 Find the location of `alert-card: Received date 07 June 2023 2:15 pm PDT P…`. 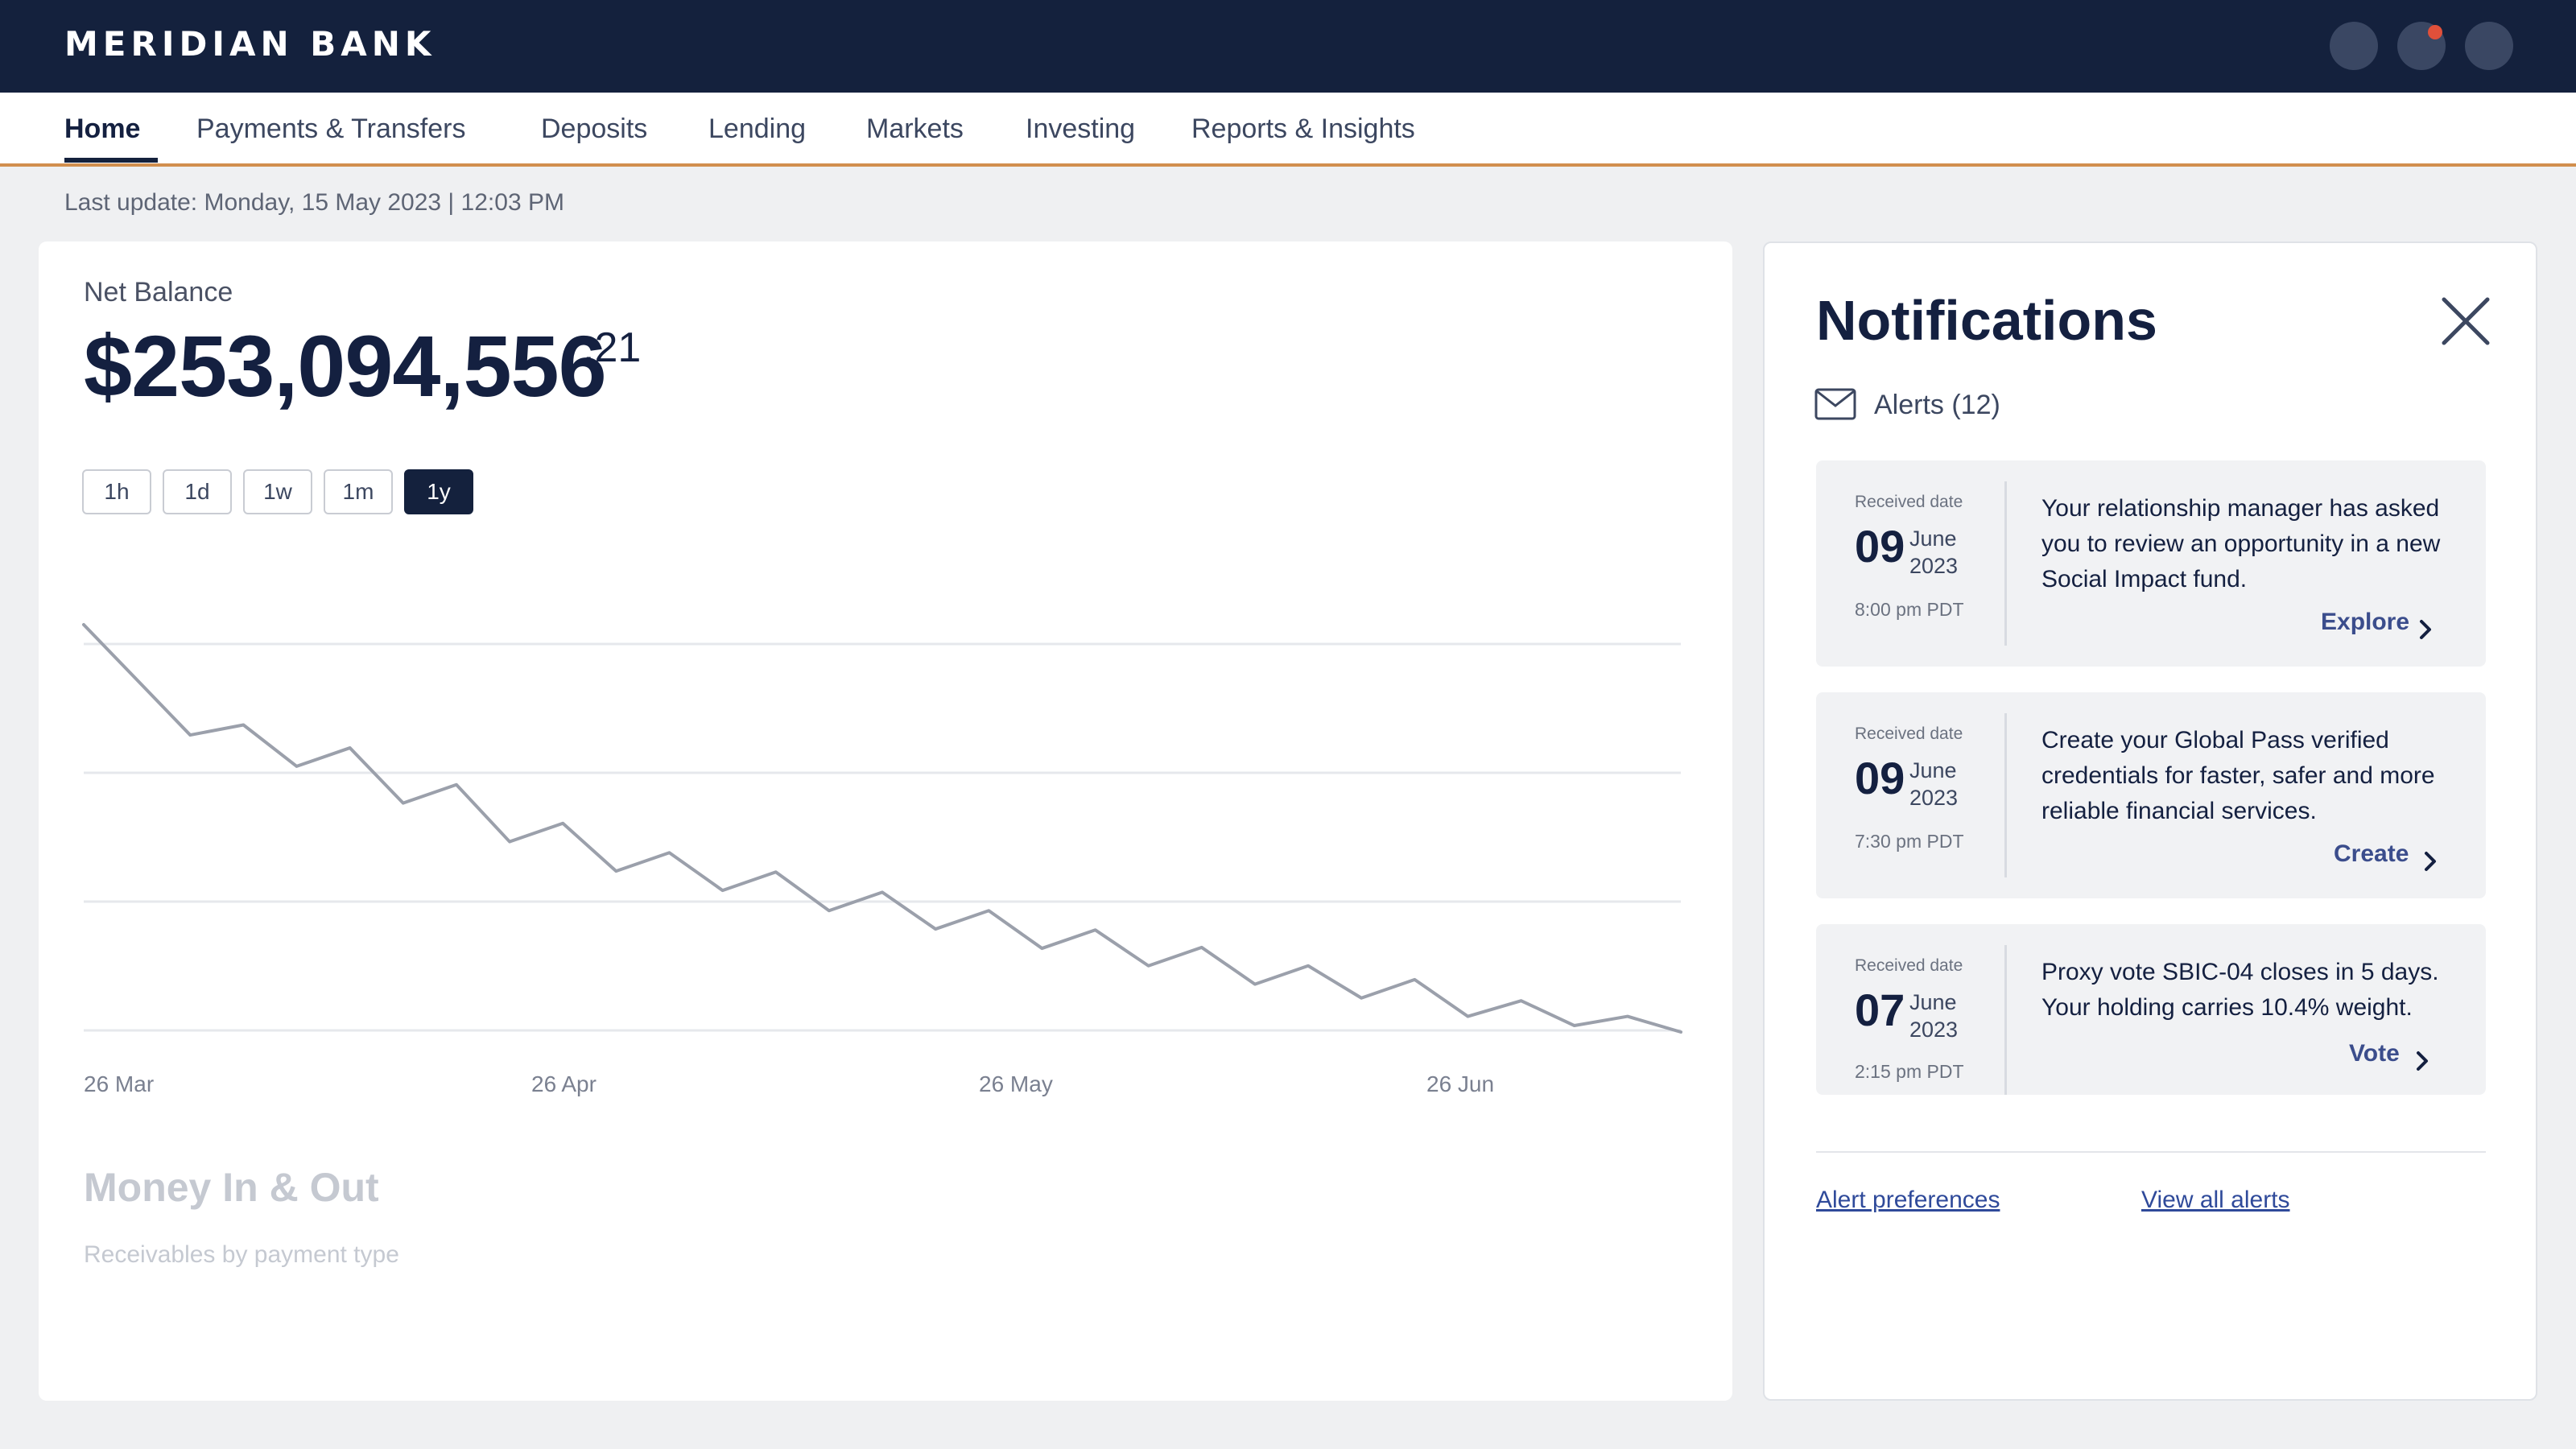

alert-card: Received date 07 June 2023 2:15 pm PDT P… is located at coordinates (2151, 1009).